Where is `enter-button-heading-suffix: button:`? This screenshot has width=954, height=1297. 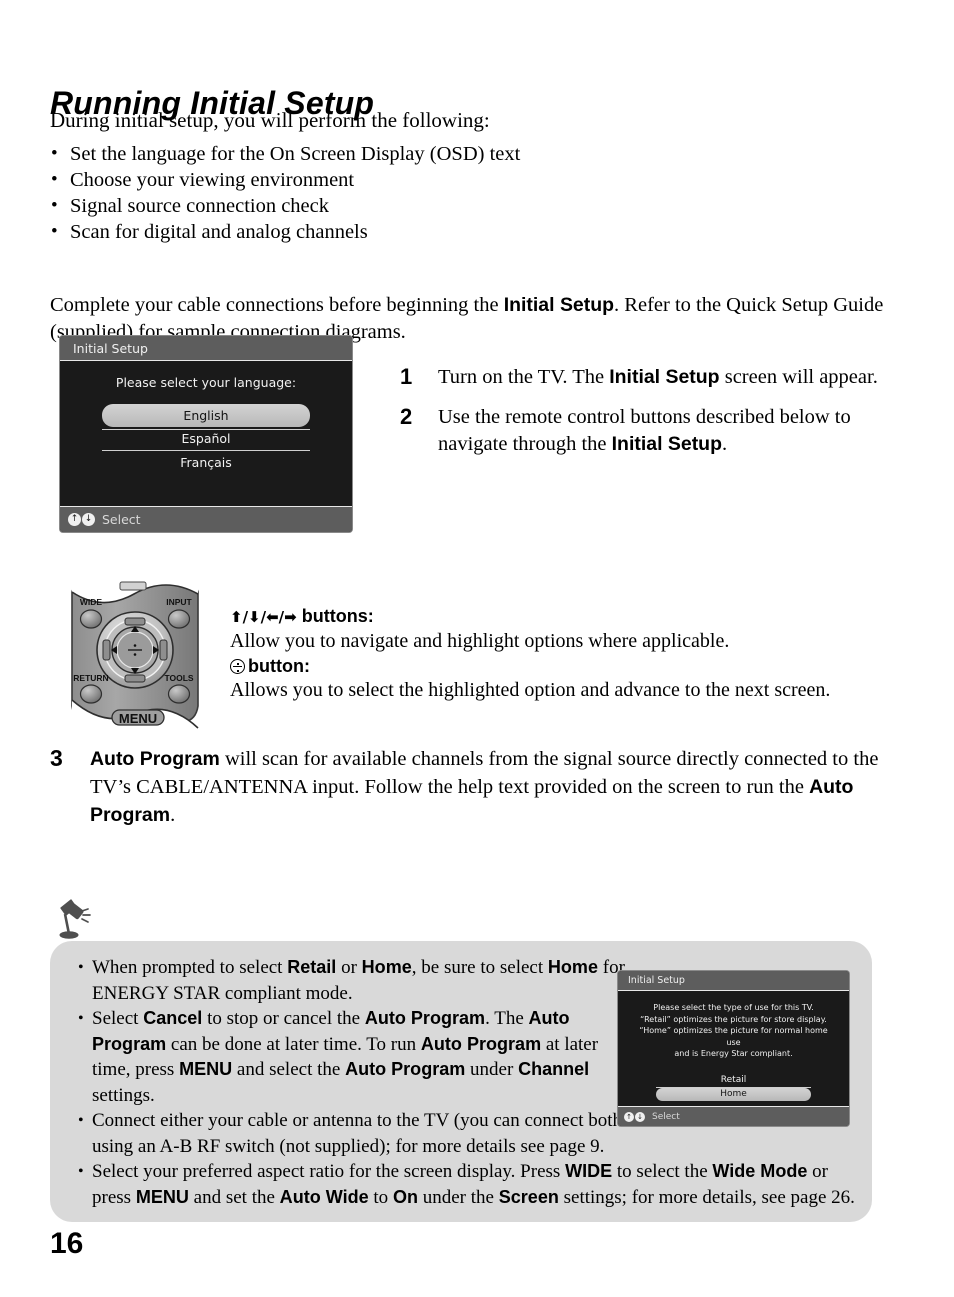 enter-button-heading-suffix: button: is located at coordinates (279, 666).